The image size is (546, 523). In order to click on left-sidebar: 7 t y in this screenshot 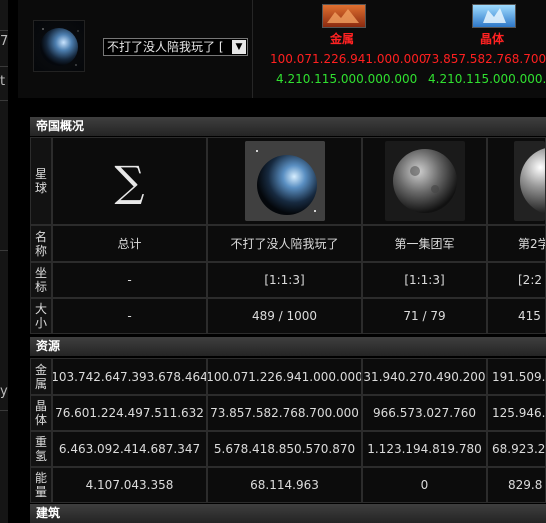, I will do `click(4, 261)`.